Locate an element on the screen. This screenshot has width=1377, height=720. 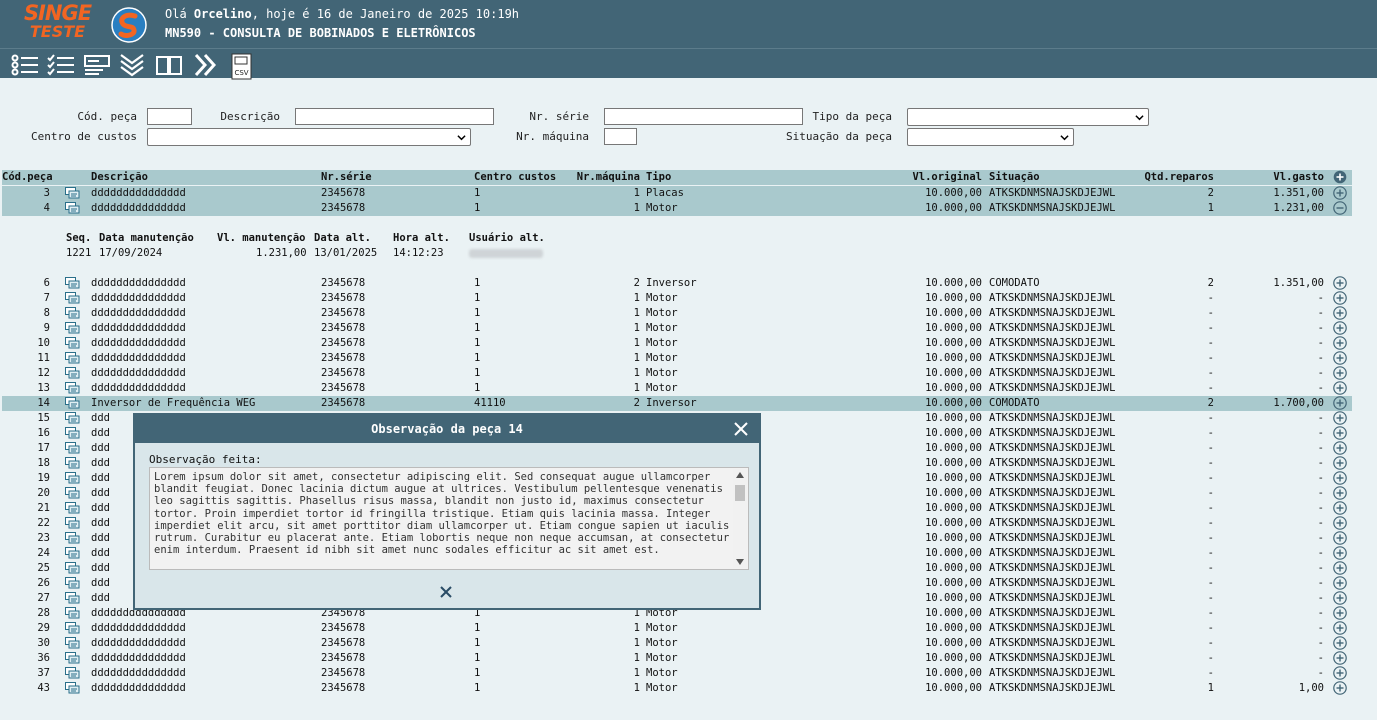
expand-all-icon is located at coordinates (133, 65).